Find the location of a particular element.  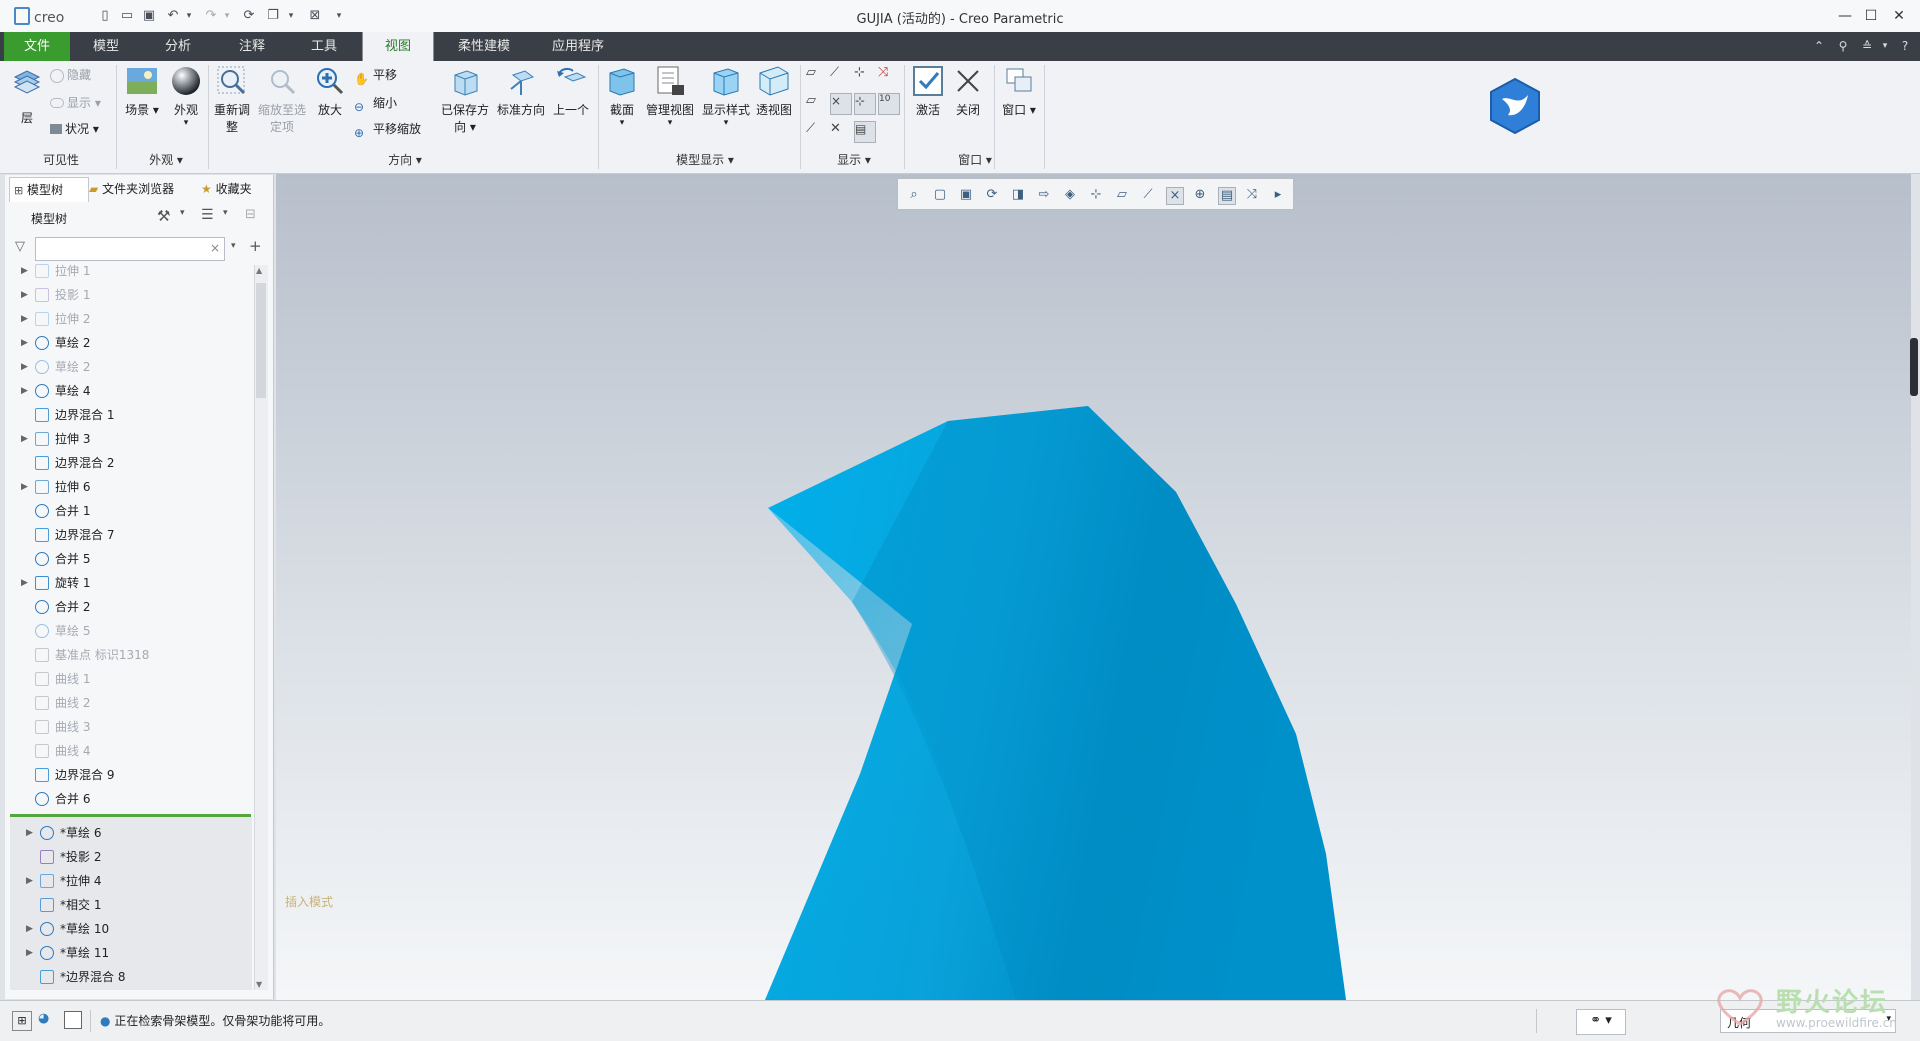

hat-icon: ≙ is located at coordinates (1867, 46).